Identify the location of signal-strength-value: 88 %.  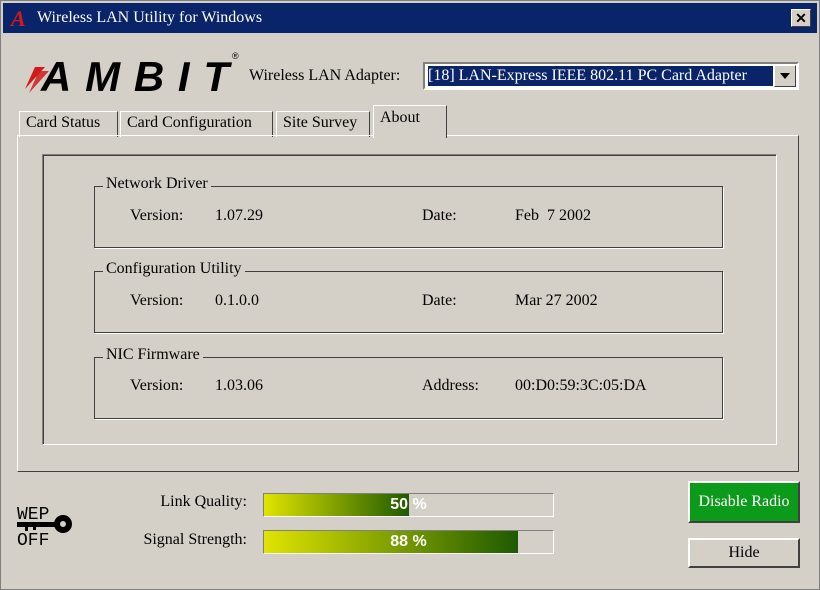
(408, 541).